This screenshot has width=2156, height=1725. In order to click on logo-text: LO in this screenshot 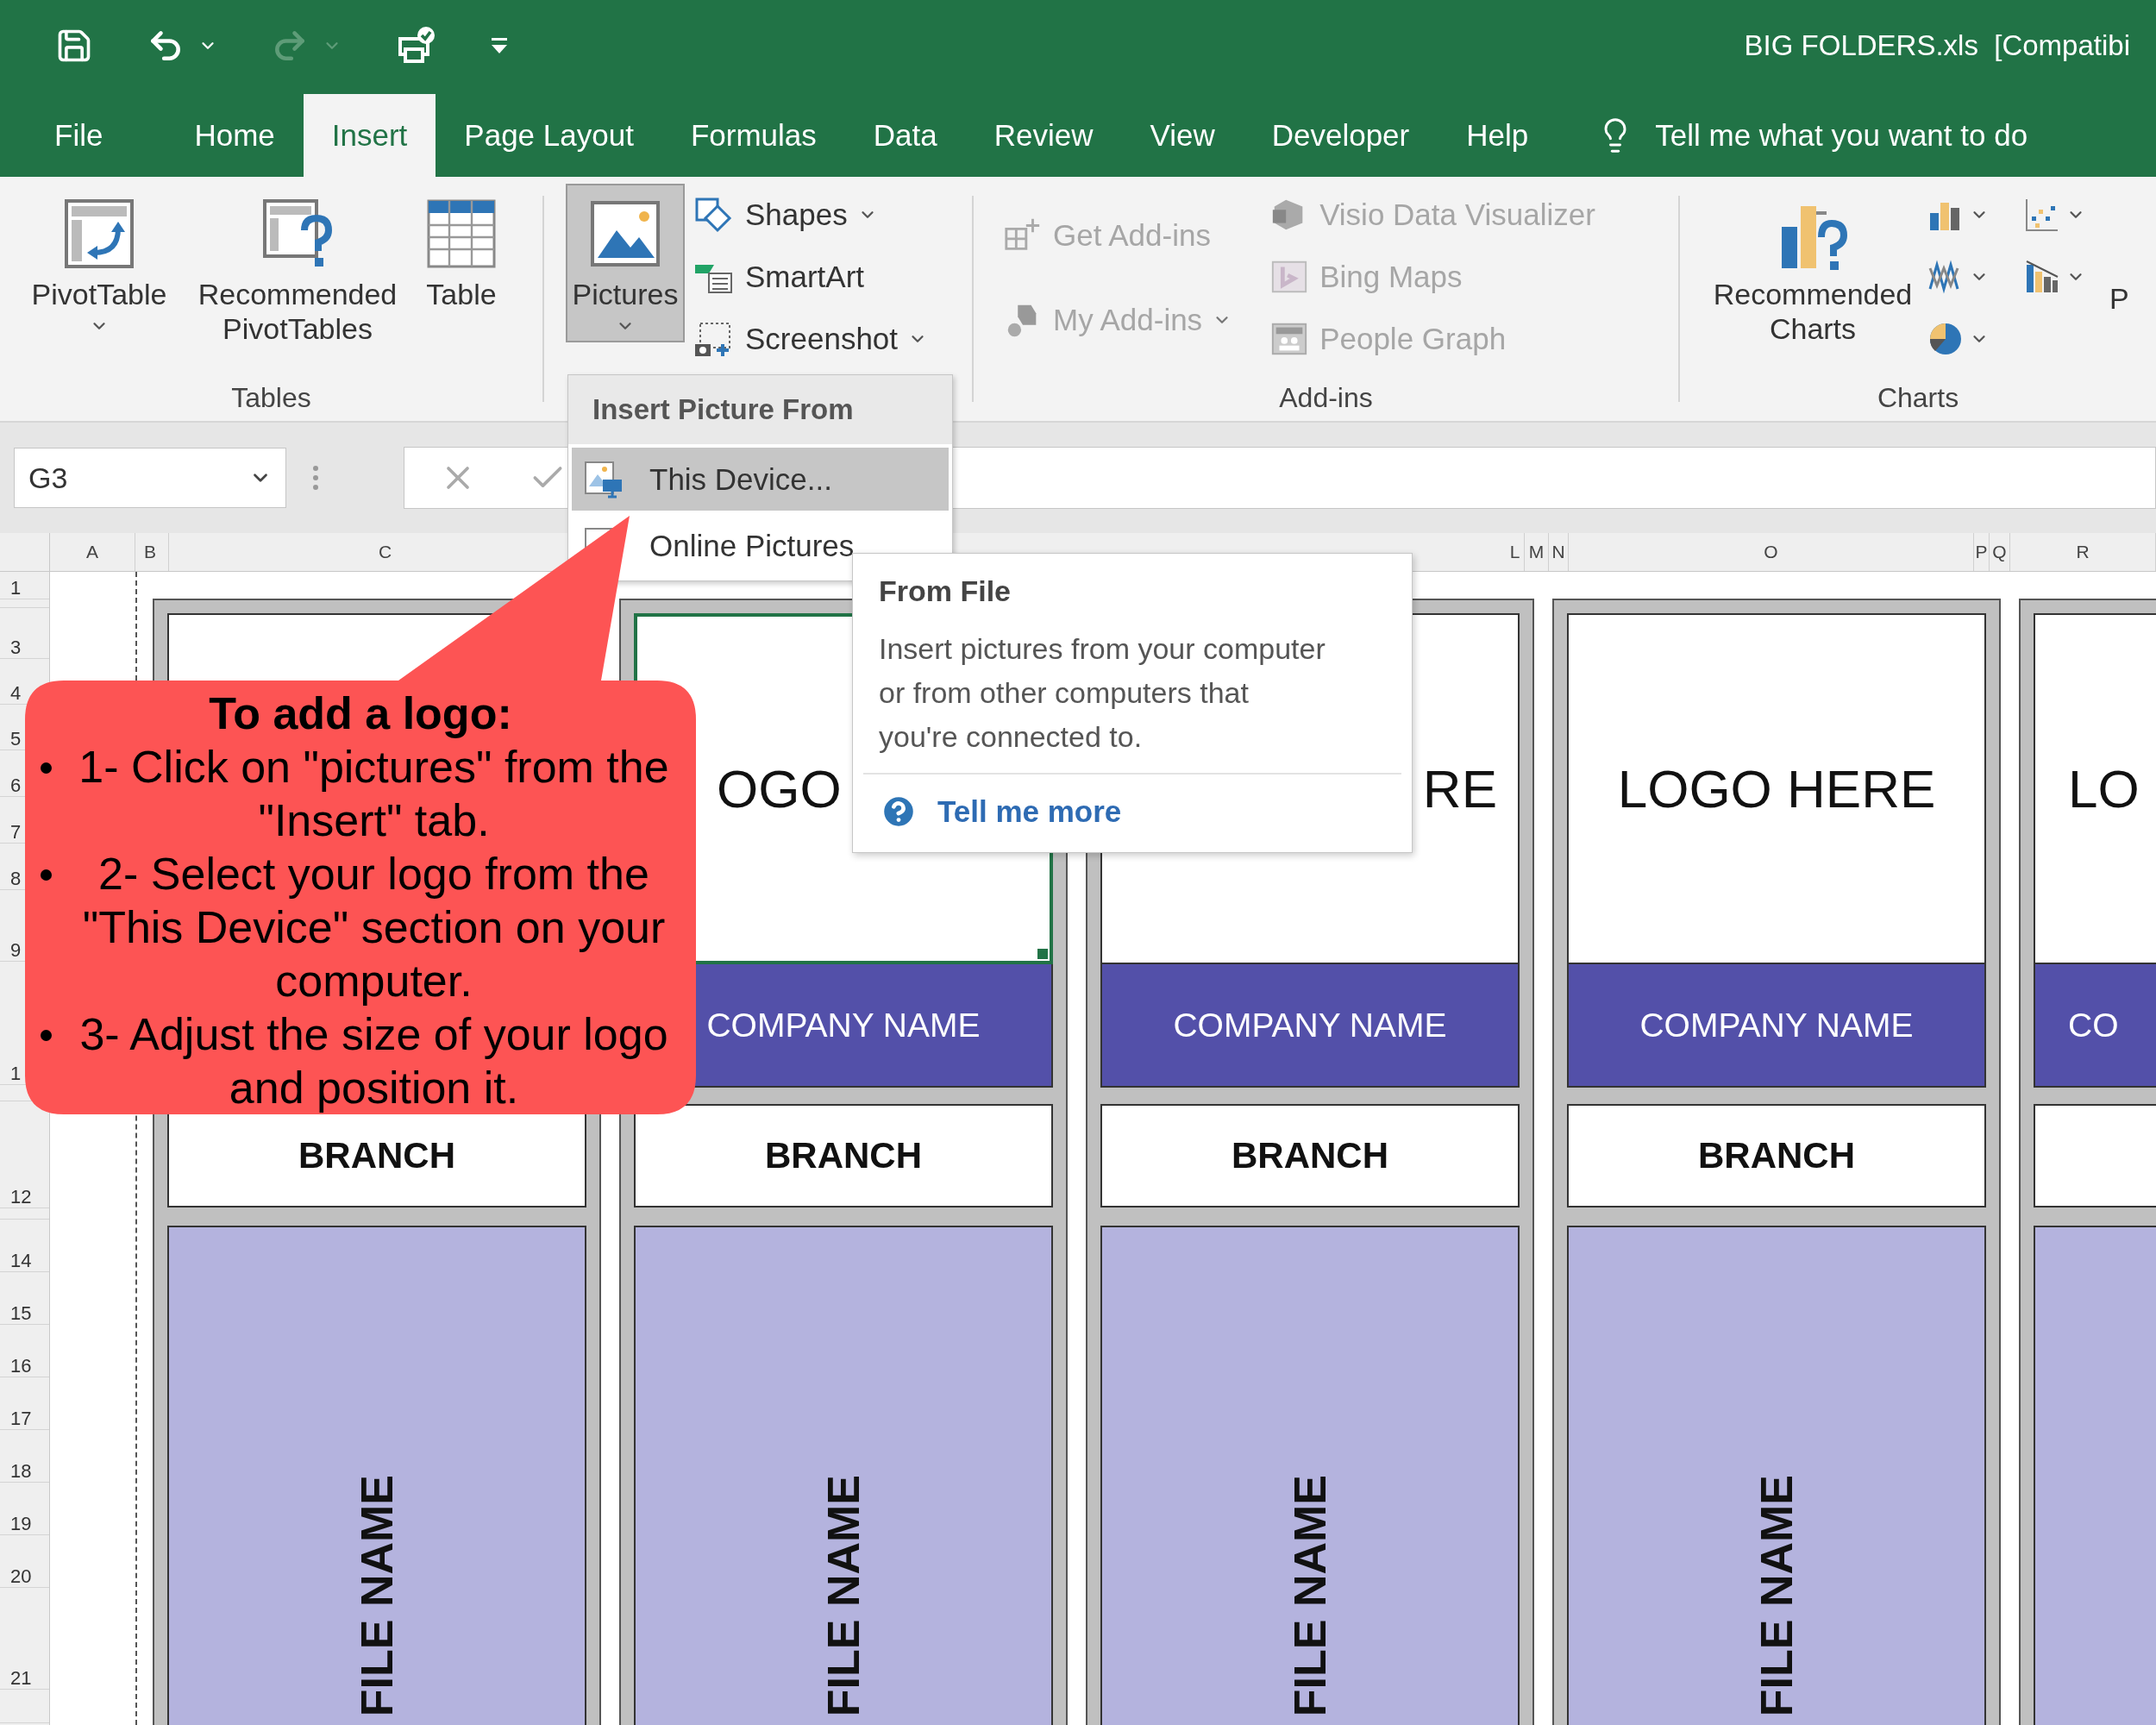, I will do `click(2104, 788)`.